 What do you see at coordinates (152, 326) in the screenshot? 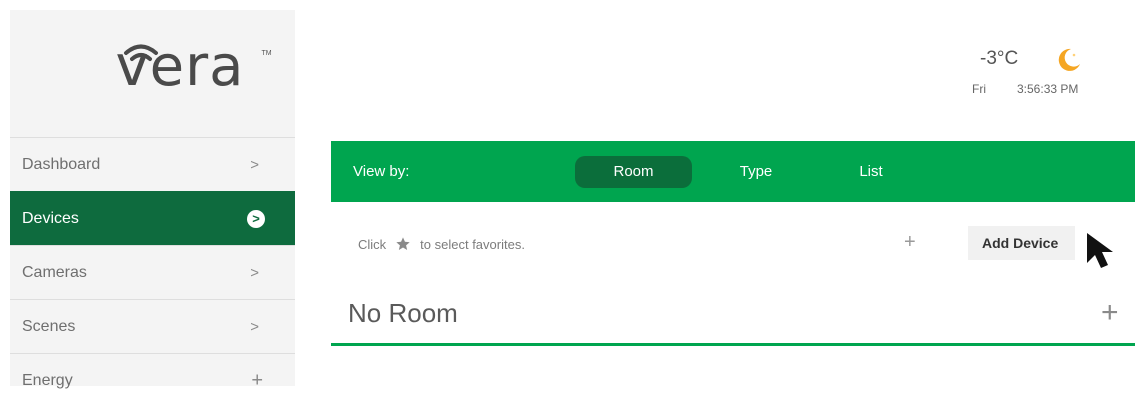
I see `sidebar-item-scenes: Scenes >` at bounding box center [152, 326].